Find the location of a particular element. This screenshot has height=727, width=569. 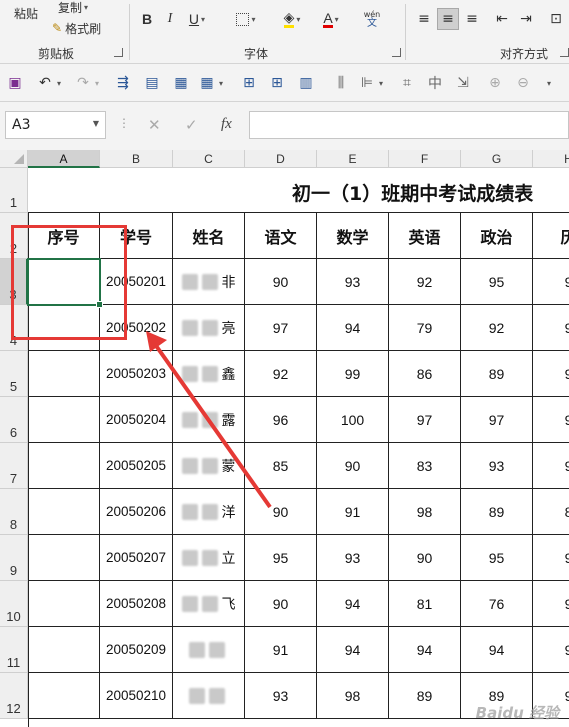

font-color-icon: A is located at coordinates (328, 18).